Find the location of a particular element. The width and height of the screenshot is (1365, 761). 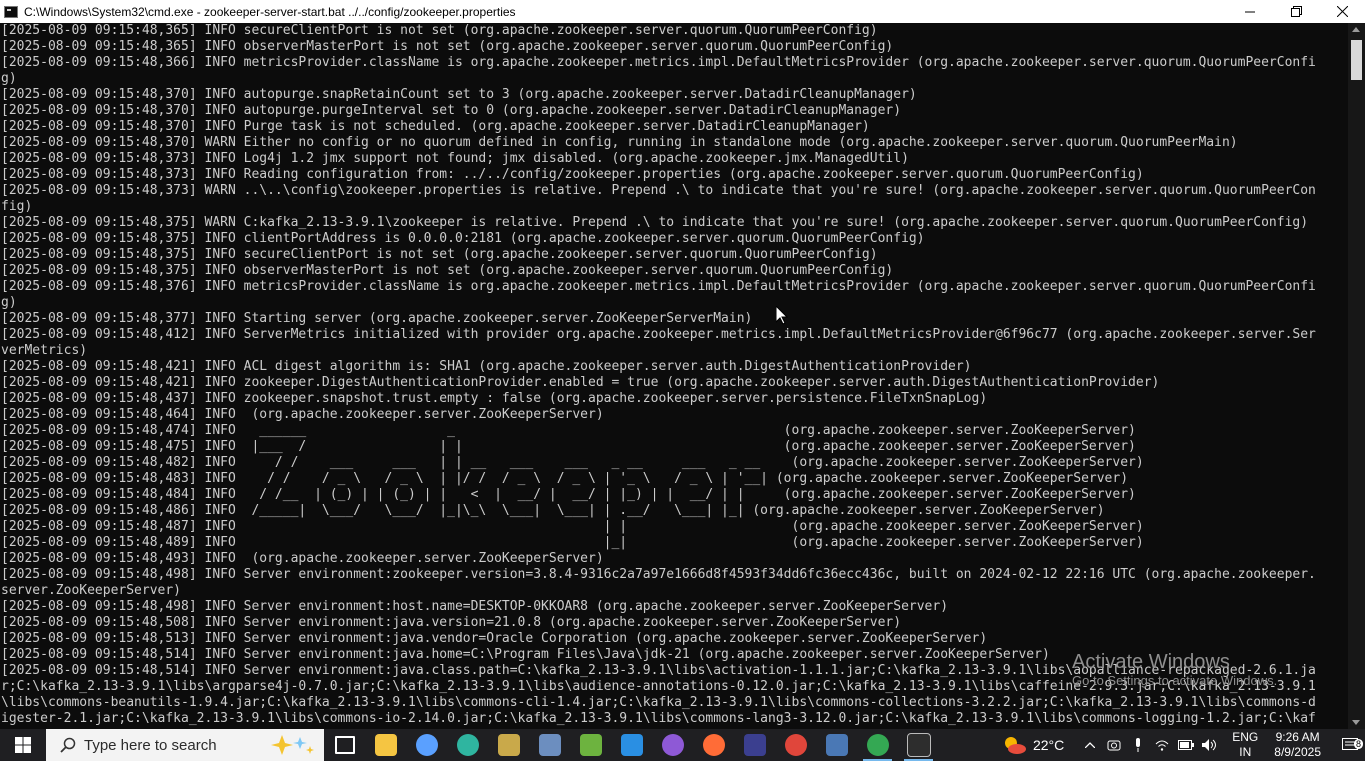

battery-tray-button is located at coordinates (1186, 745).